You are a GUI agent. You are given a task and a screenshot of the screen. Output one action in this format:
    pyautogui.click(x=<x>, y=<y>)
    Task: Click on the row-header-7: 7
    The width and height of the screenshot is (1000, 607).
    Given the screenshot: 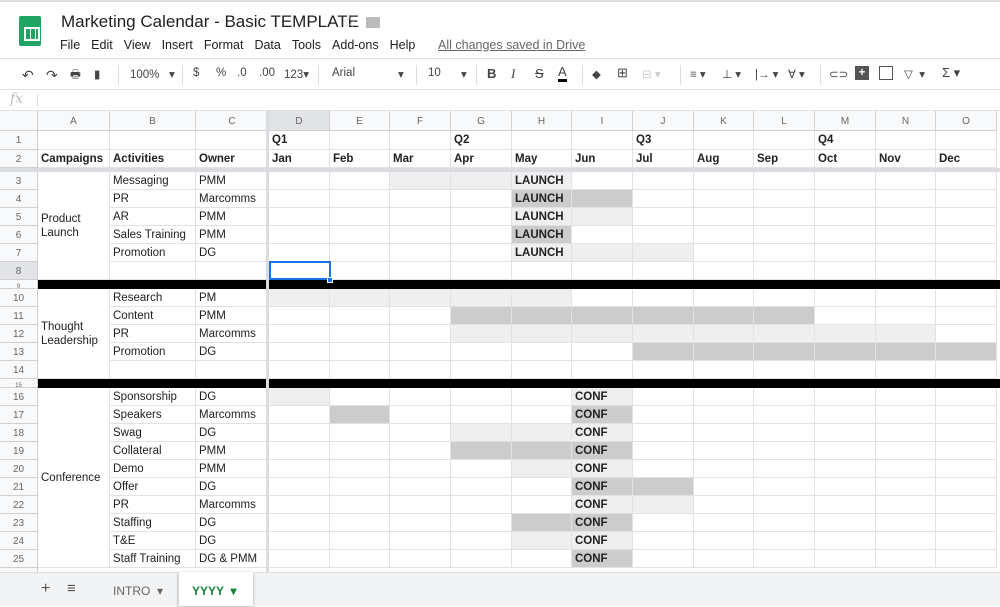 What is the action you would take?
    pyautogui.click(x=19, y=253)
    